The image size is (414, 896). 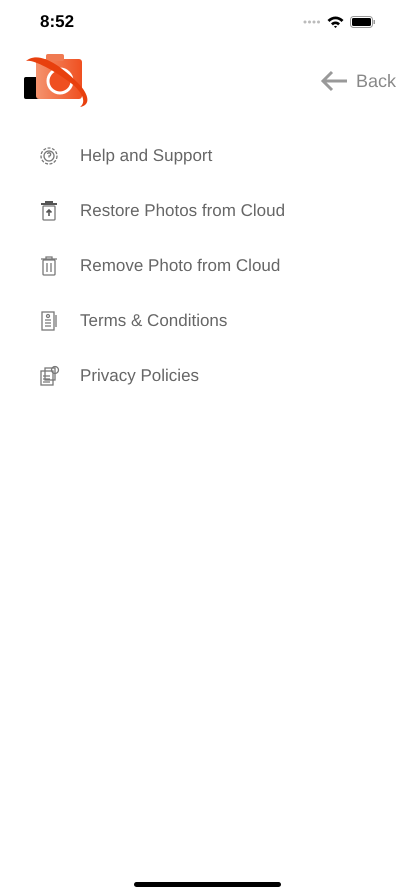 I want to click on menu-item: Privacy Policies, so click(x=207, y=375).